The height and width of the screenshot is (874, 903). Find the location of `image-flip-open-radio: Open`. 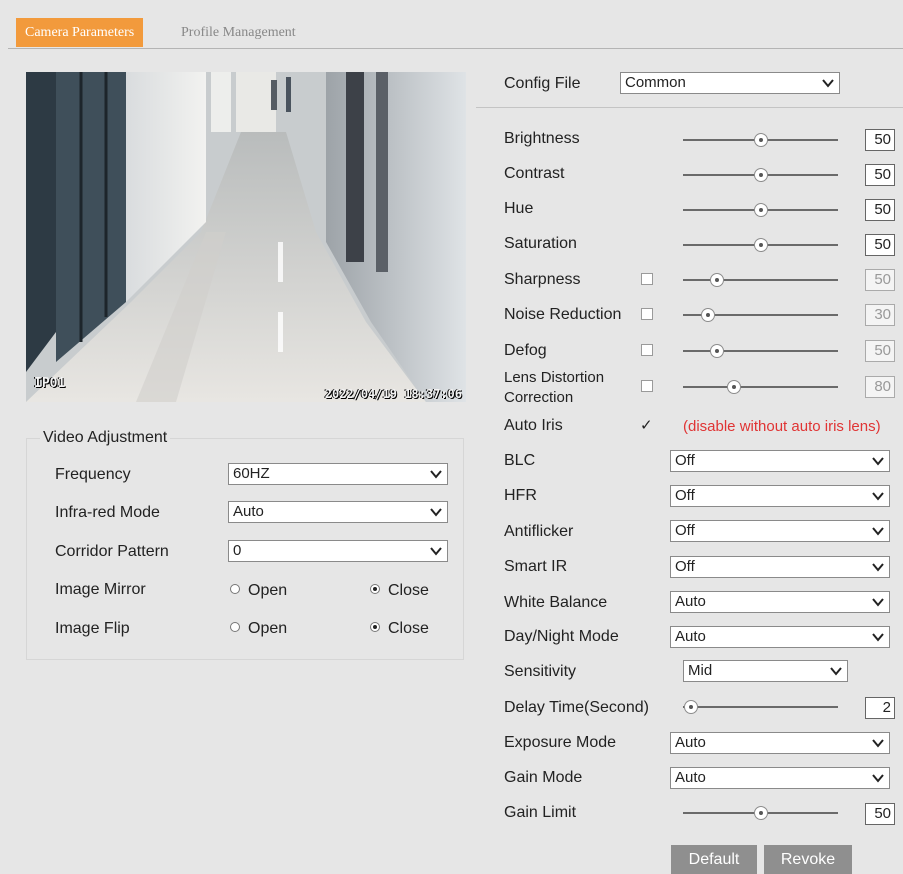

image-flip-open-radio: Open is located at coordinates (258, 629).